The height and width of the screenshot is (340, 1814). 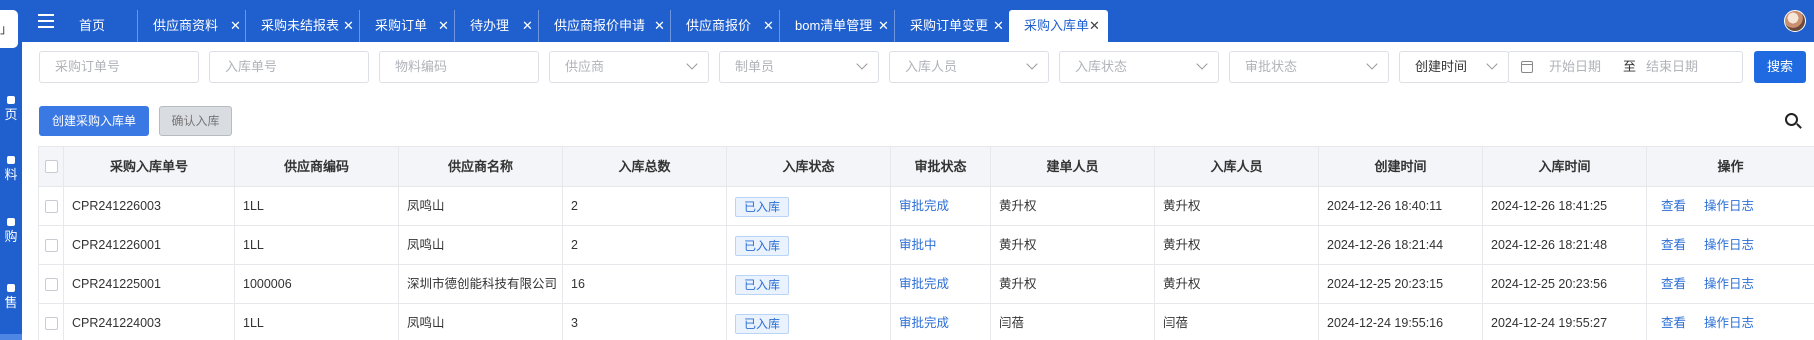 I want to click on sidebar-item-data: 料, so click(x=11, y=174).